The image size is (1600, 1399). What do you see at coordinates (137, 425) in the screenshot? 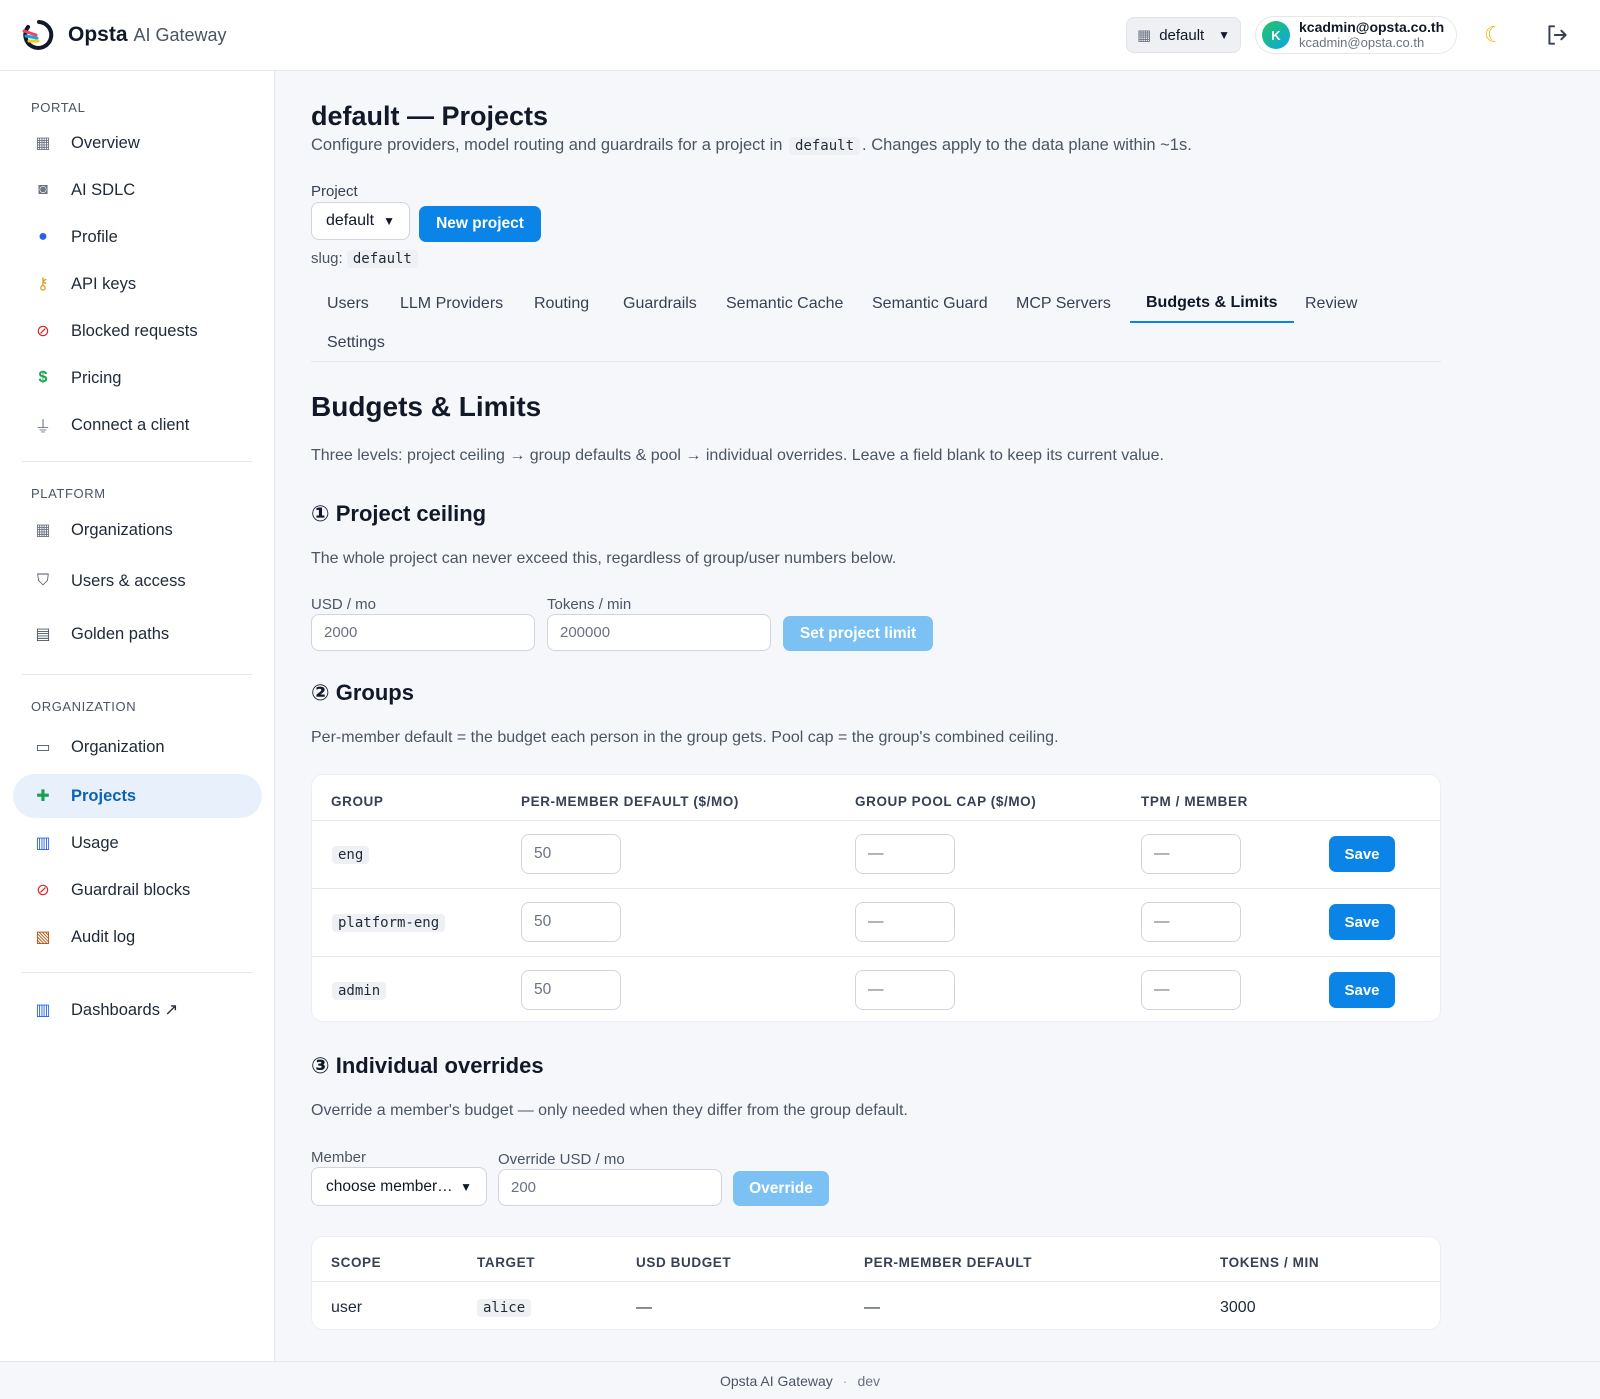
I see `sidebar-item-connect-client: ⏚ Connect a client` at bounding box center [137, 425].